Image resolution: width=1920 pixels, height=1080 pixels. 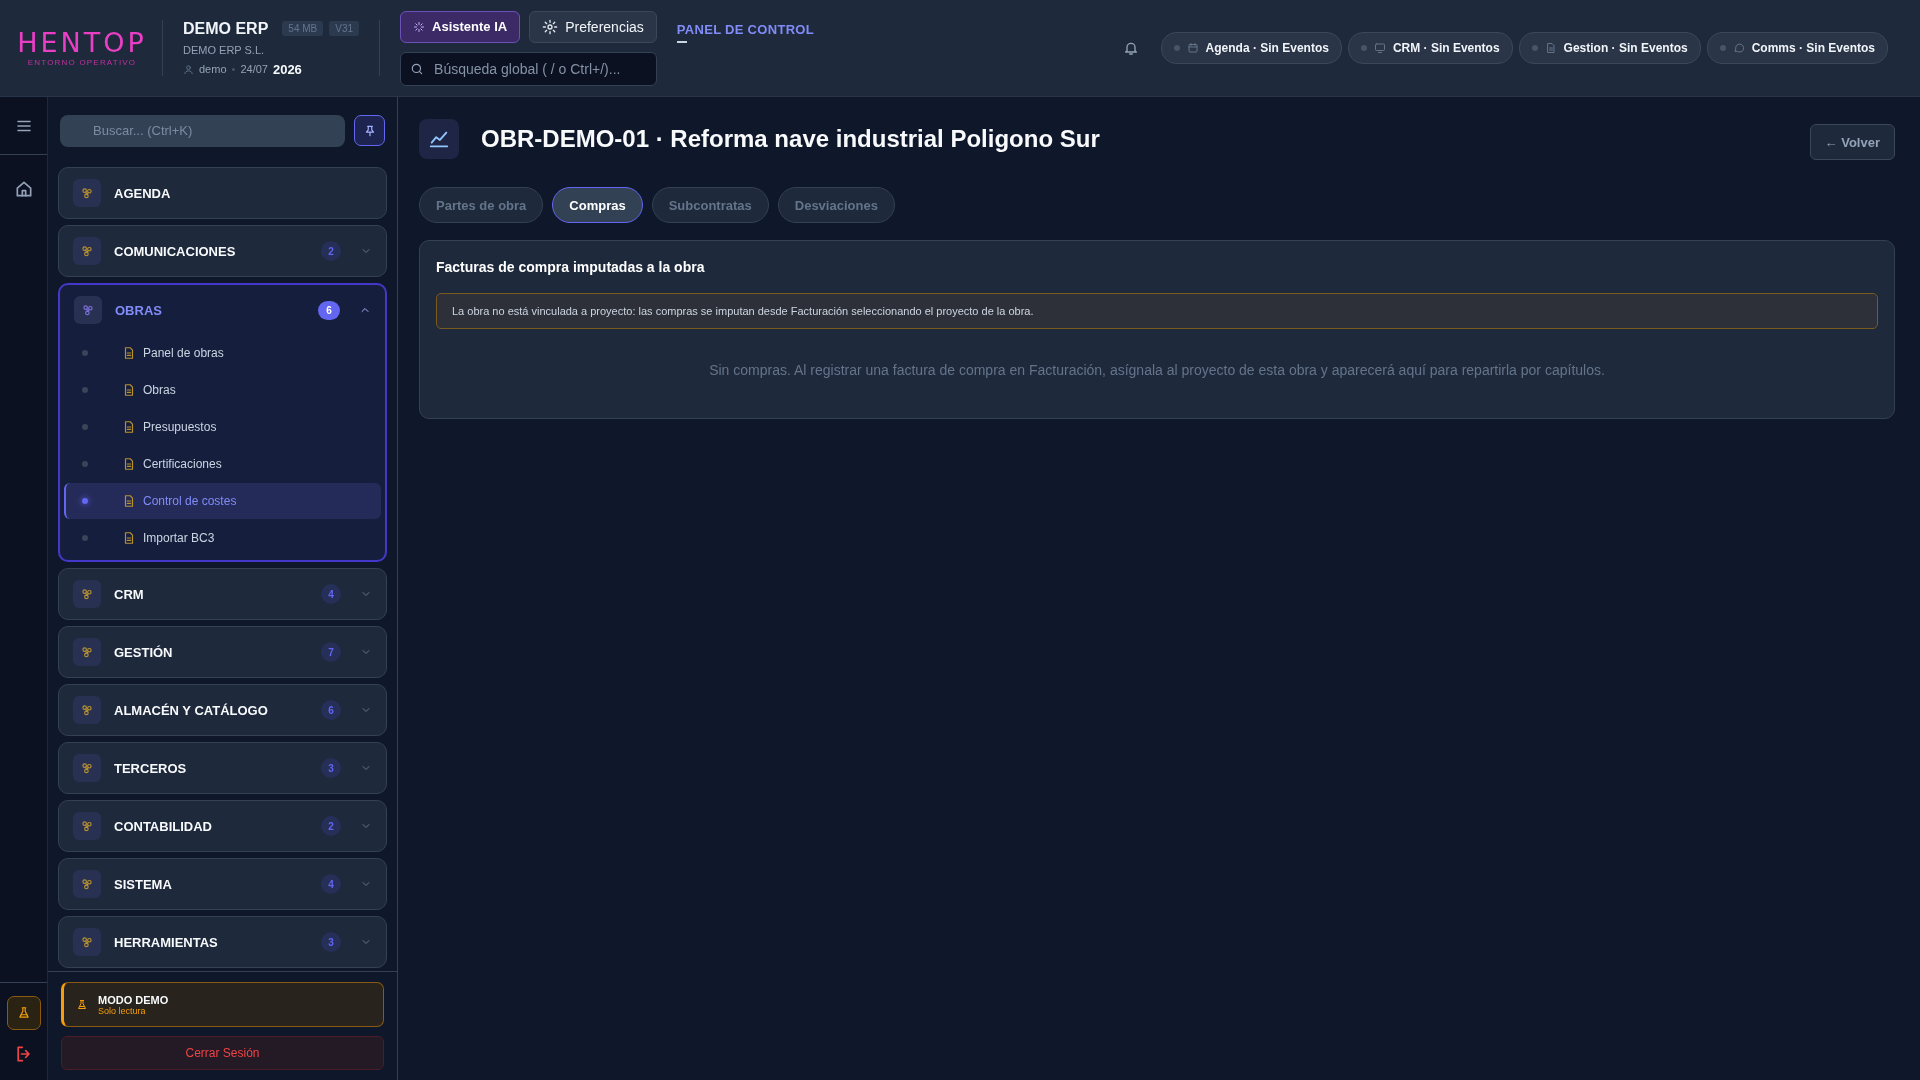 What do you see at coordinates (133, 999) in the screenshot?
I see `notice-title: MODO DEMO` at bounding box center [133, 999].